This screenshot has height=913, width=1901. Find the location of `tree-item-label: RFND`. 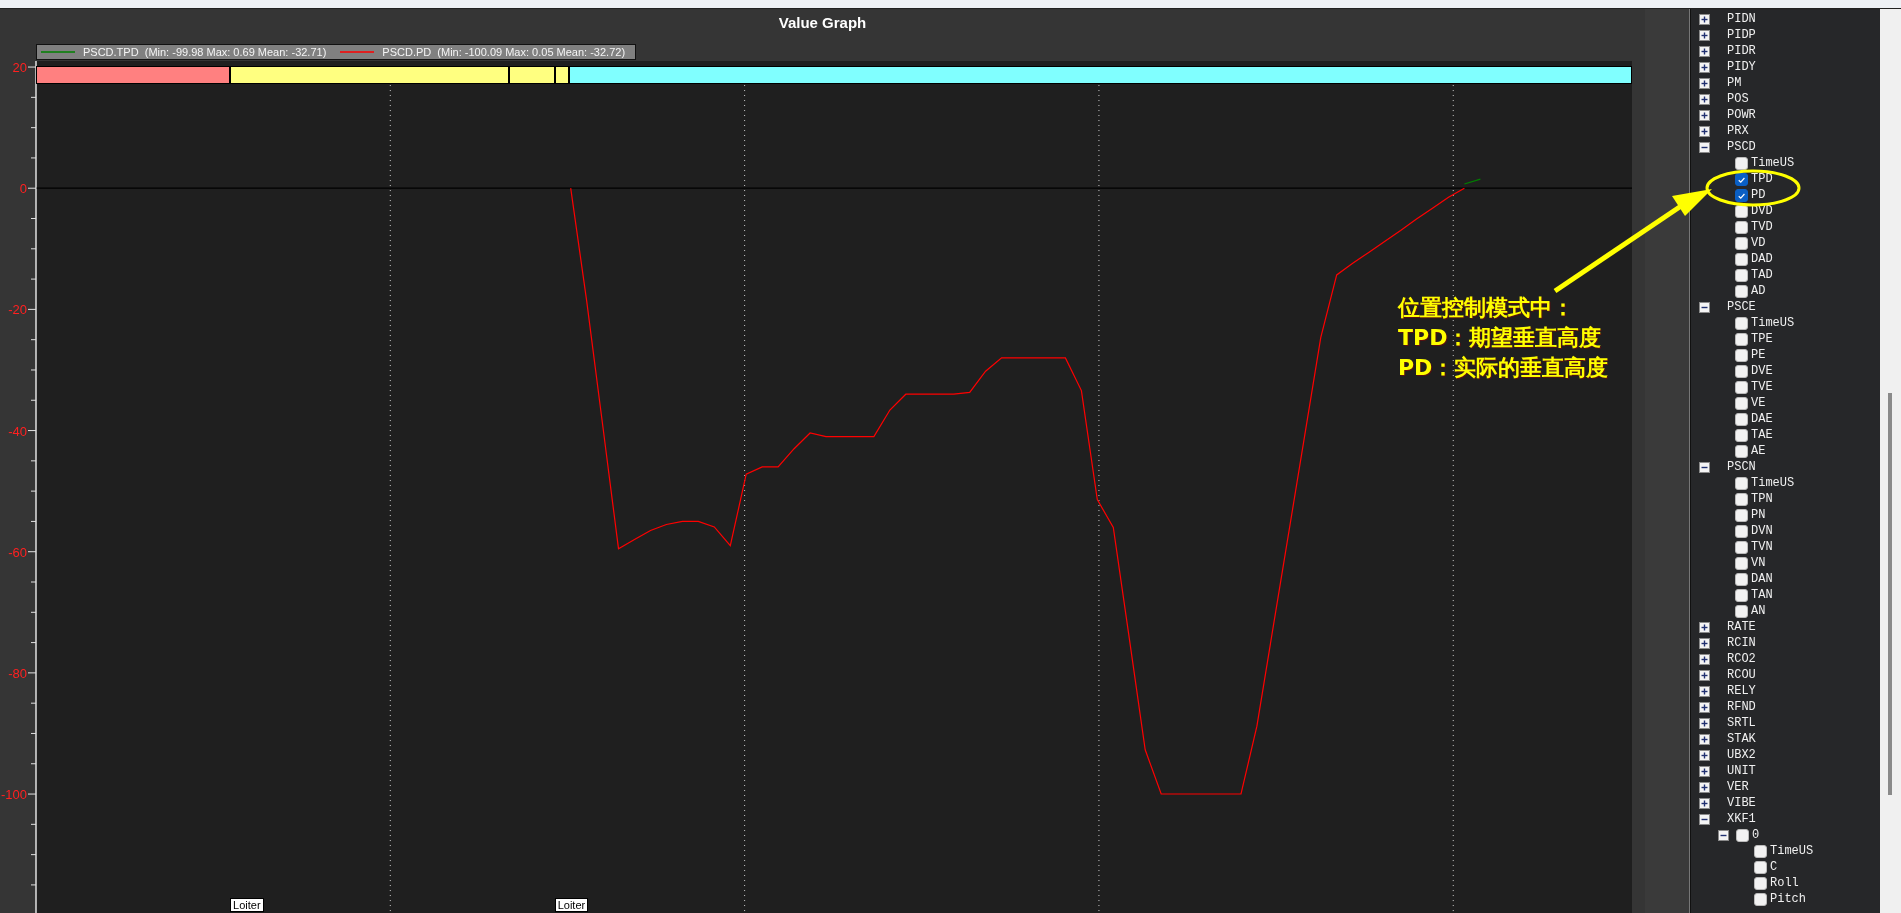

tree-item-label: RFND is located at coordinates (1741, 707).